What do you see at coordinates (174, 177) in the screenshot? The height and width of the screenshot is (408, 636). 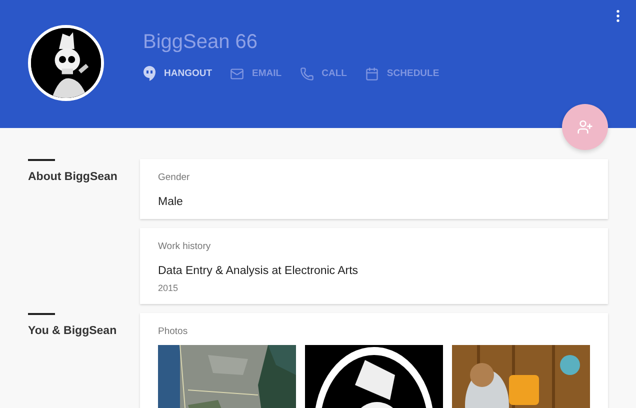 I see `field-label: Gender` at bounding box center [174, 177].